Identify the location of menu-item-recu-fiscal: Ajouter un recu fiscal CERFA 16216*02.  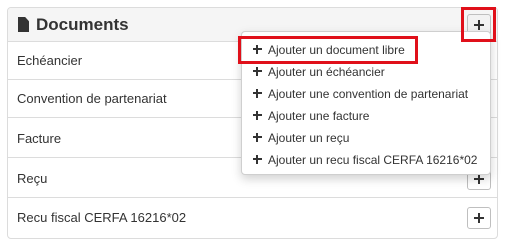
(366, 160).